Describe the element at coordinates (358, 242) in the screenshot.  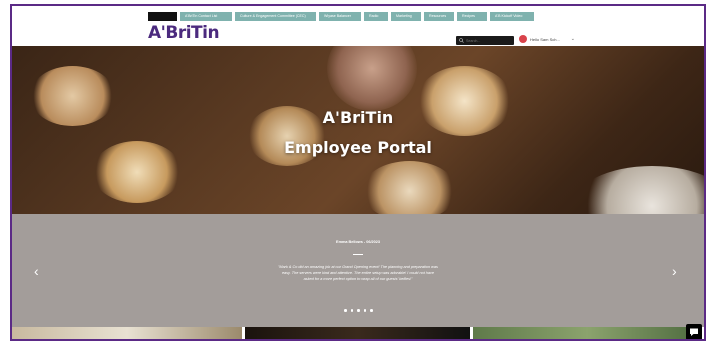
I see `testimonial-author: Emma Bellows - 06/2023` at that location.